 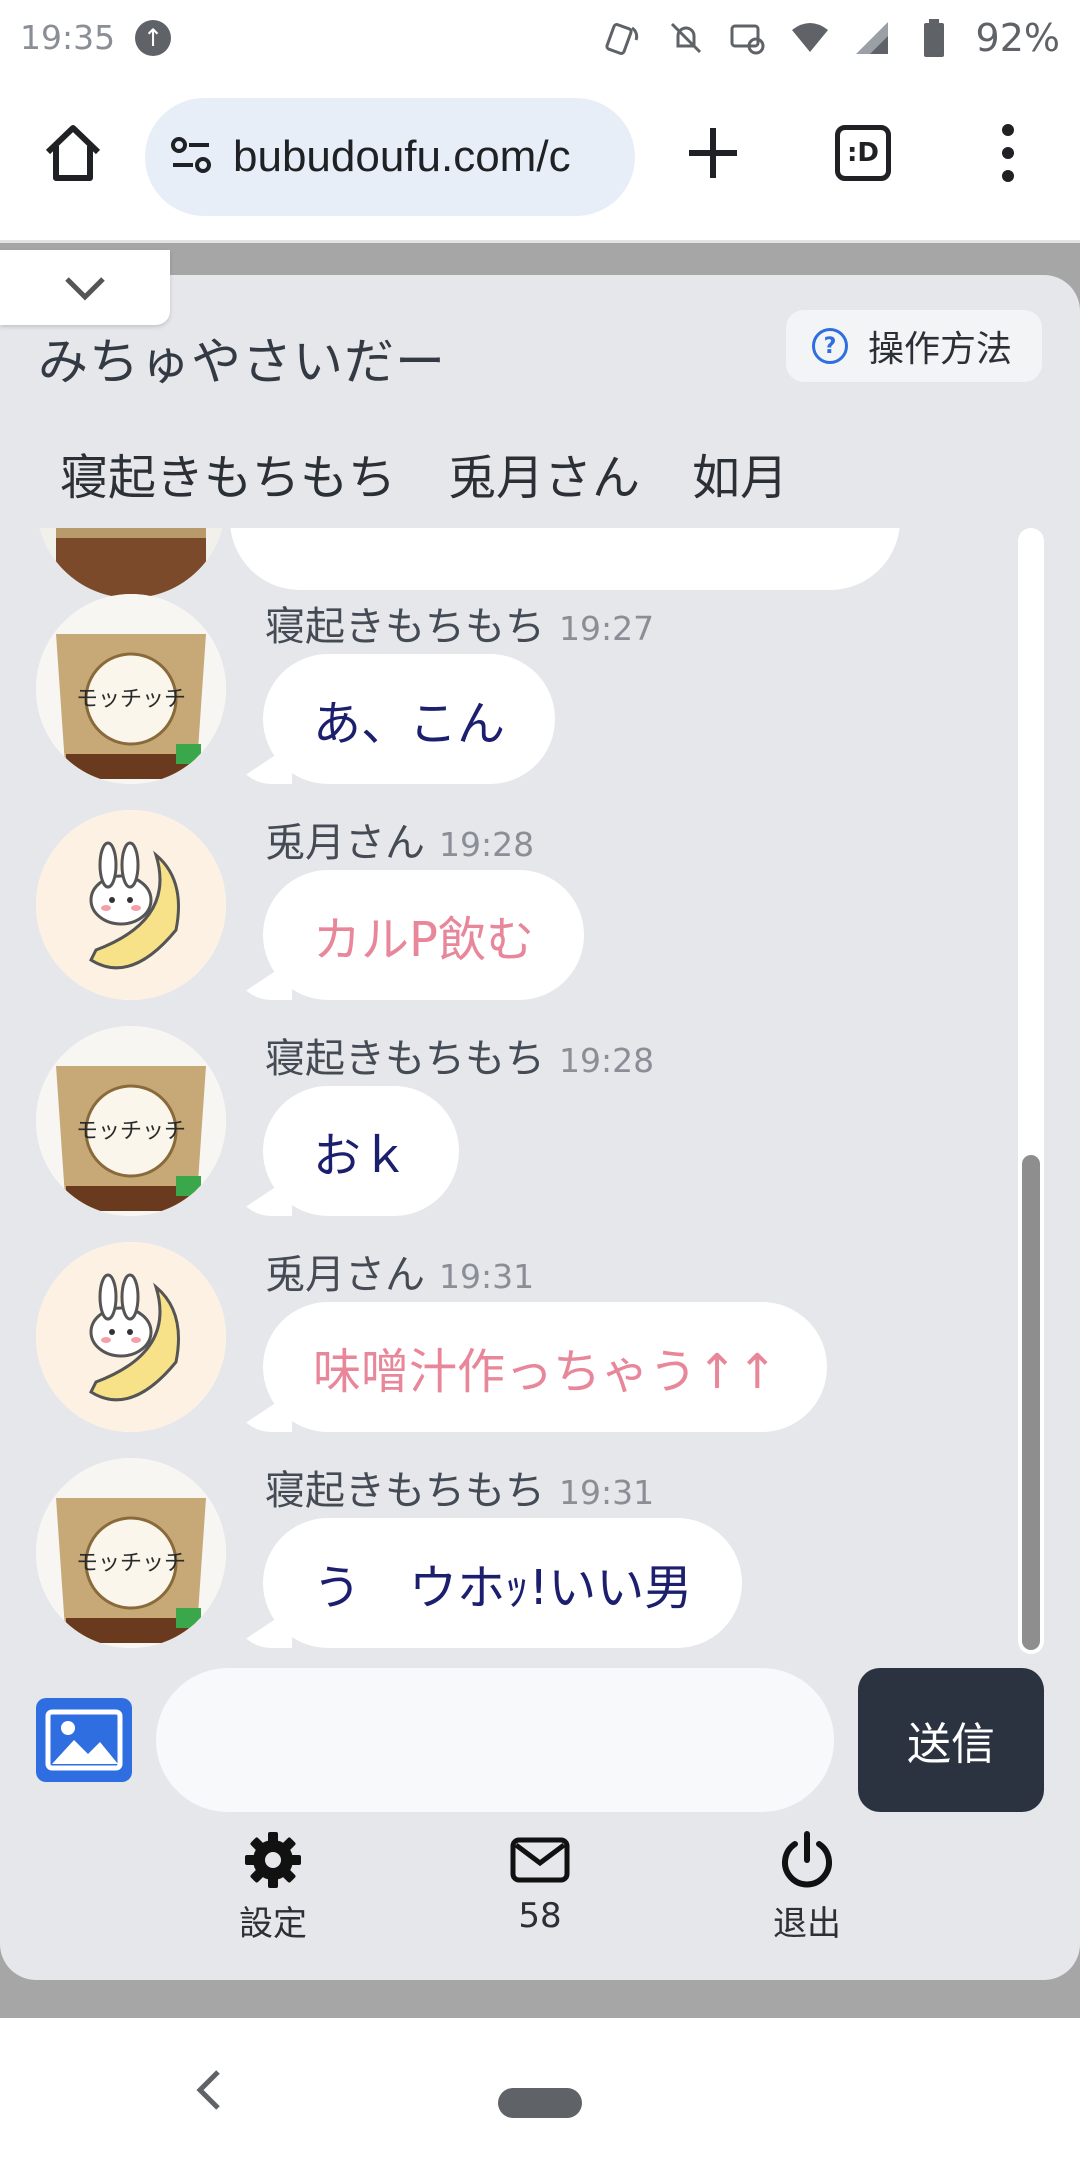 What do you see at coordinates (830, 346) in the screenshot?
I see `question-icon: ?` at bounding box center [830, 346].